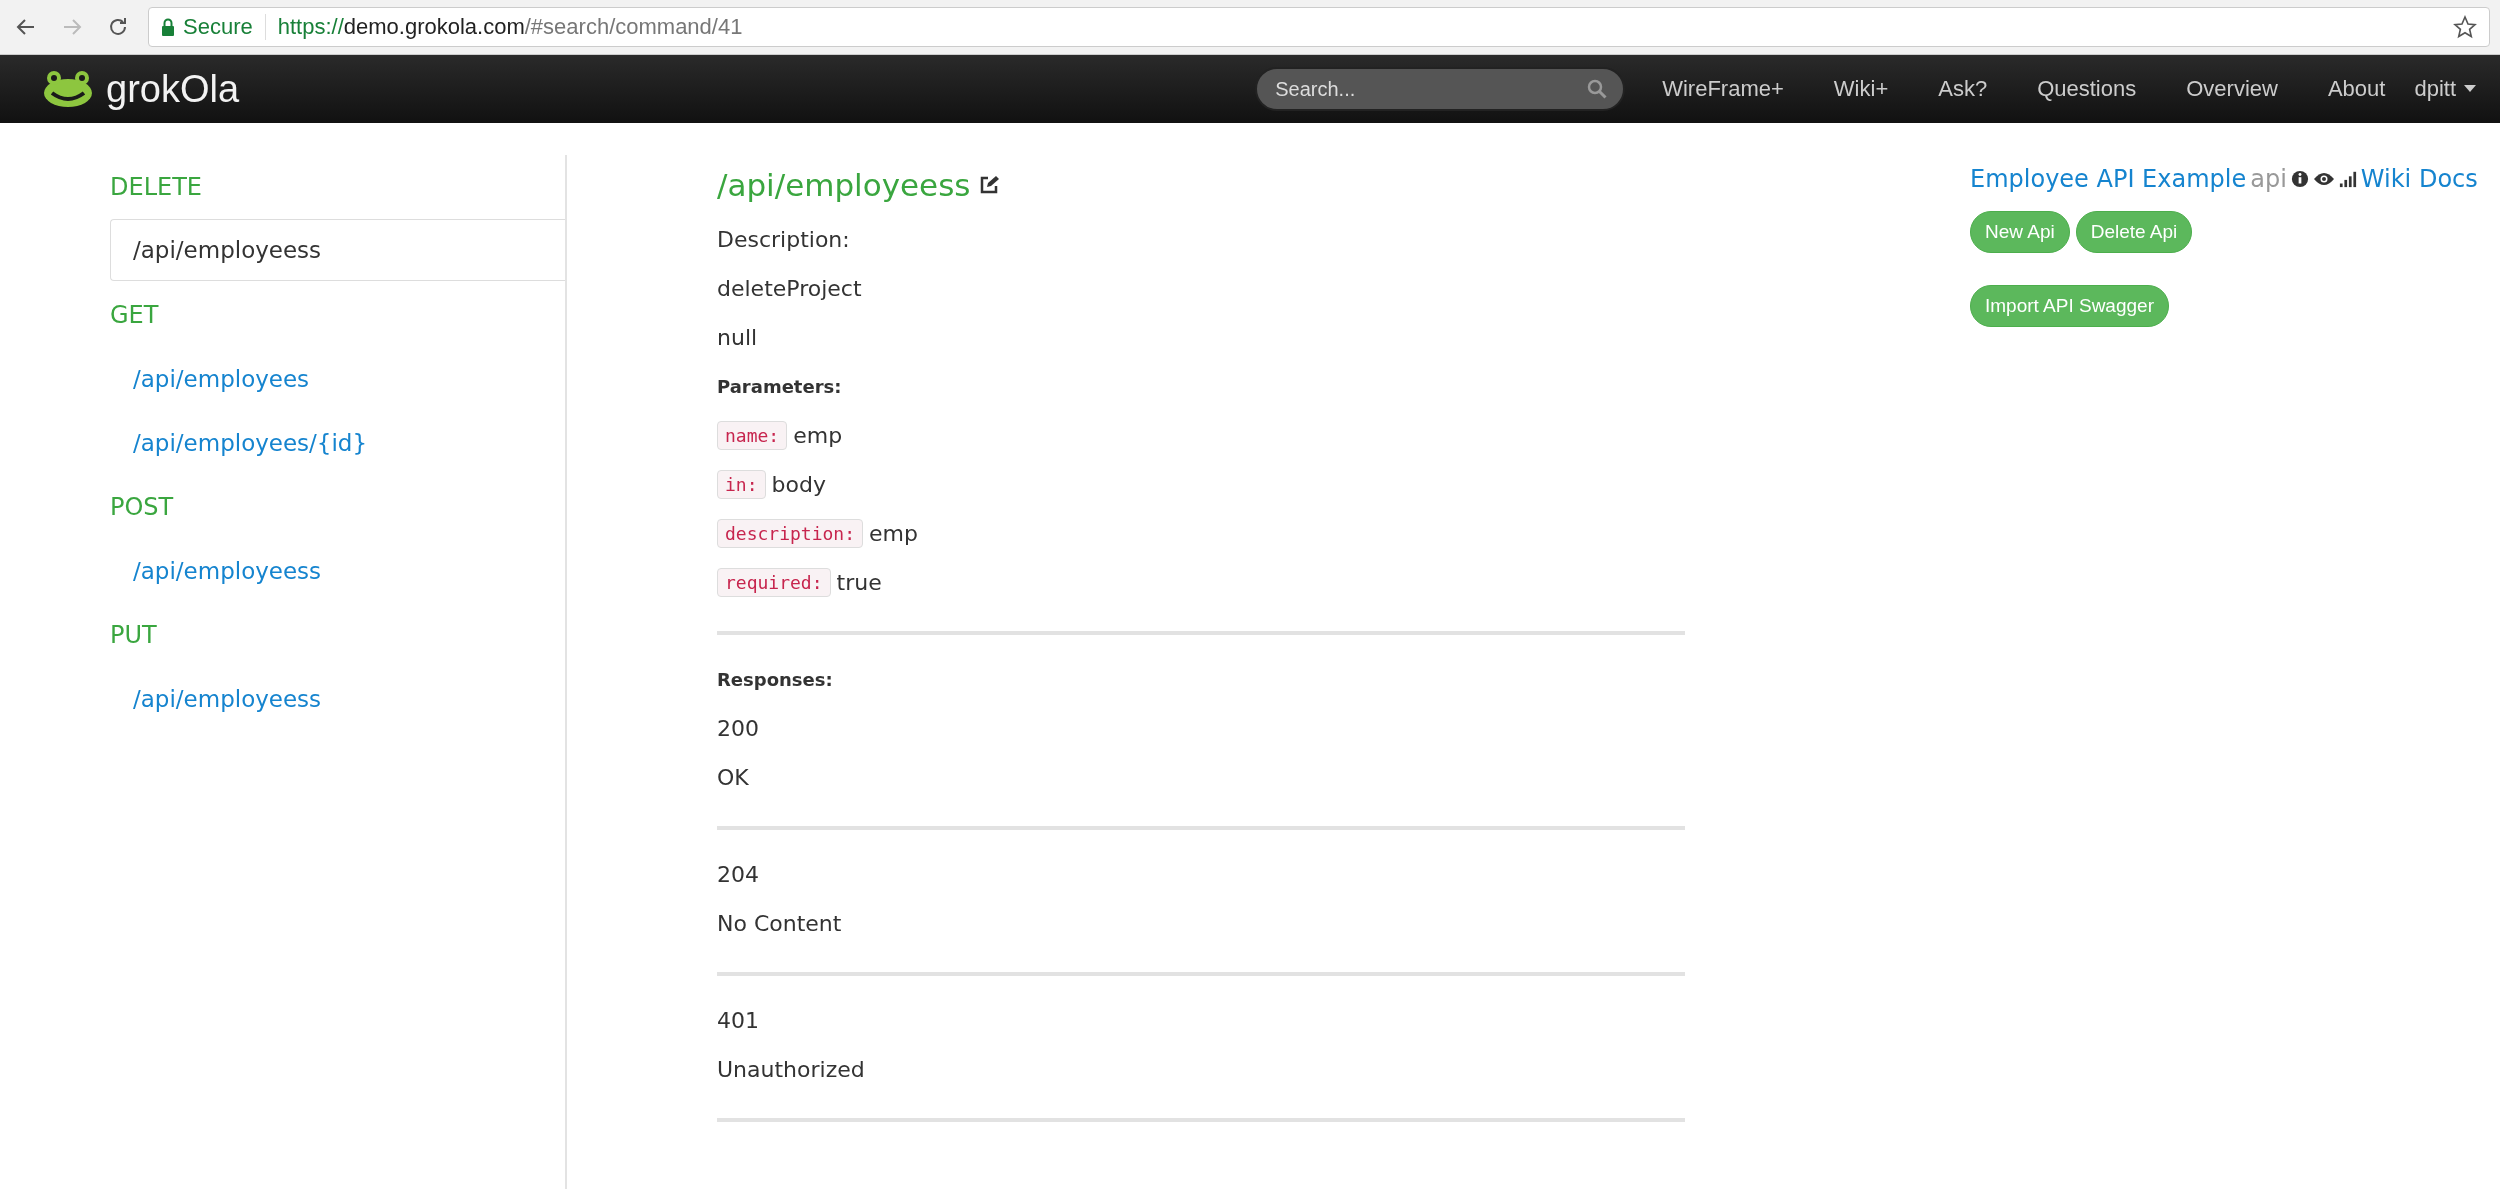  What do you see at coordinates (2323, 179) in the screenshot?
I see `eye-icon` at bounding box center [2323, 179].